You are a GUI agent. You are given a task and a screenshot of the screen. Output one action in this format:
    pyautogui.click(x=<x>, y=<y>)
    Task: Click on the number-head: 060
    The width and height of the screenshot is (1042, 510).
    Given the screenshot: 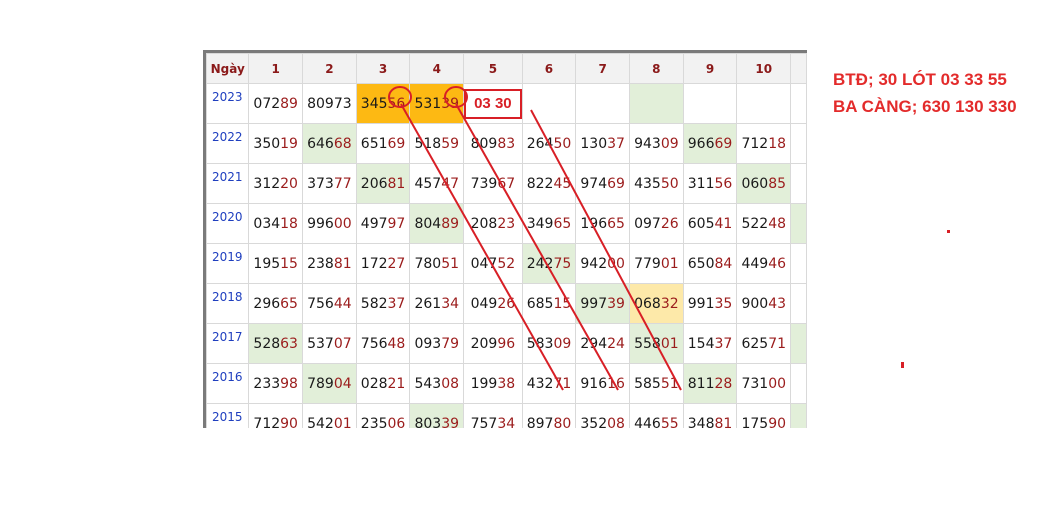 What is the action you would take?
    pyautogui.click(x=755, y=183)
    